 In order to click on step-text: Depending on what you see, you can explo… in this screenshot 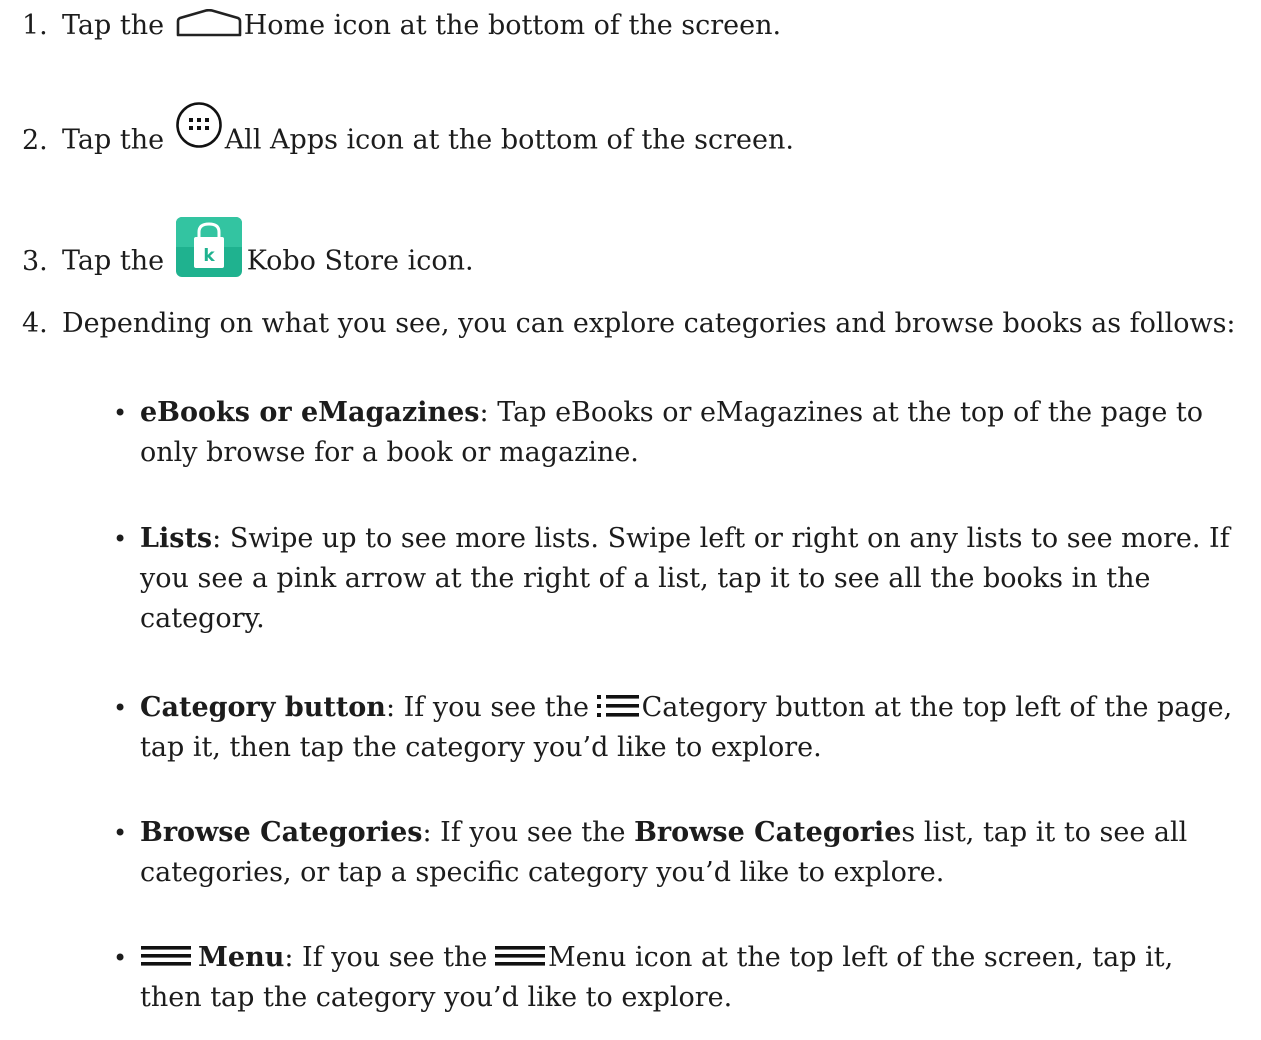, I will do `click(649, 323)`.